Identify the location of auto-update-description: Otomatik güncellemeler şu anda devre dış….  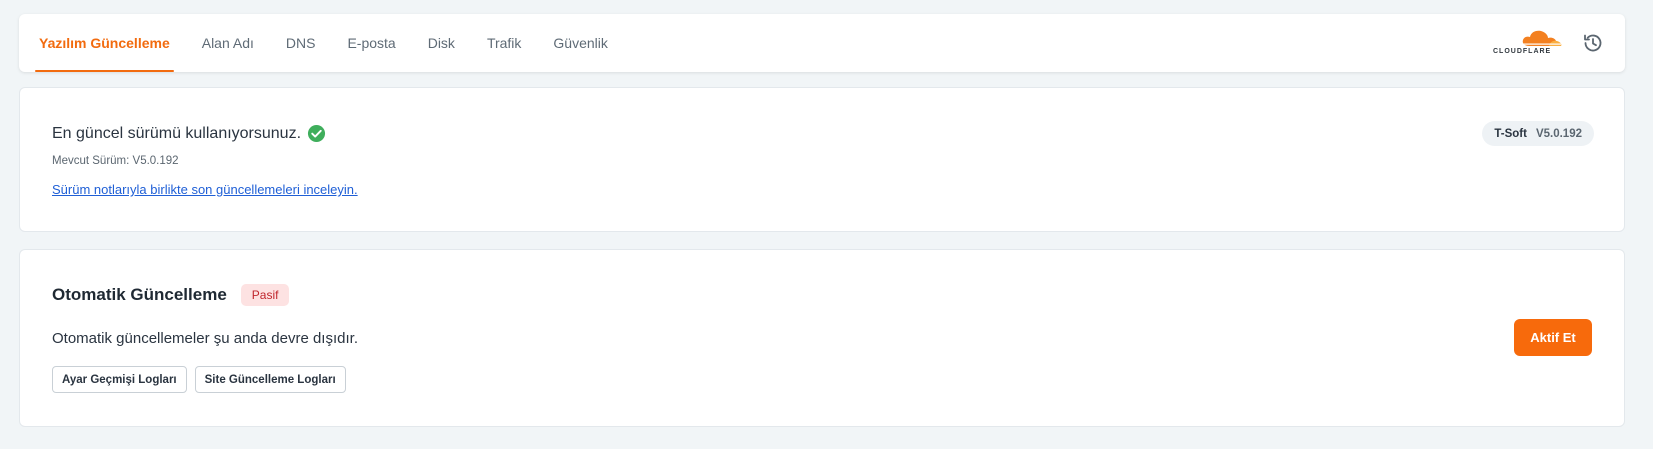
(205, 338).